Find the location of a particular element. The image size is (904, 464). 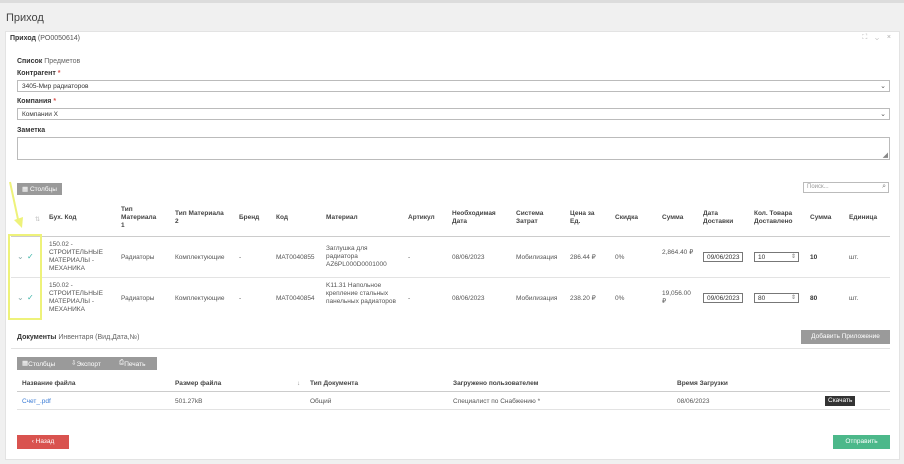

table-header-divider is located at coordinates (450, 236).